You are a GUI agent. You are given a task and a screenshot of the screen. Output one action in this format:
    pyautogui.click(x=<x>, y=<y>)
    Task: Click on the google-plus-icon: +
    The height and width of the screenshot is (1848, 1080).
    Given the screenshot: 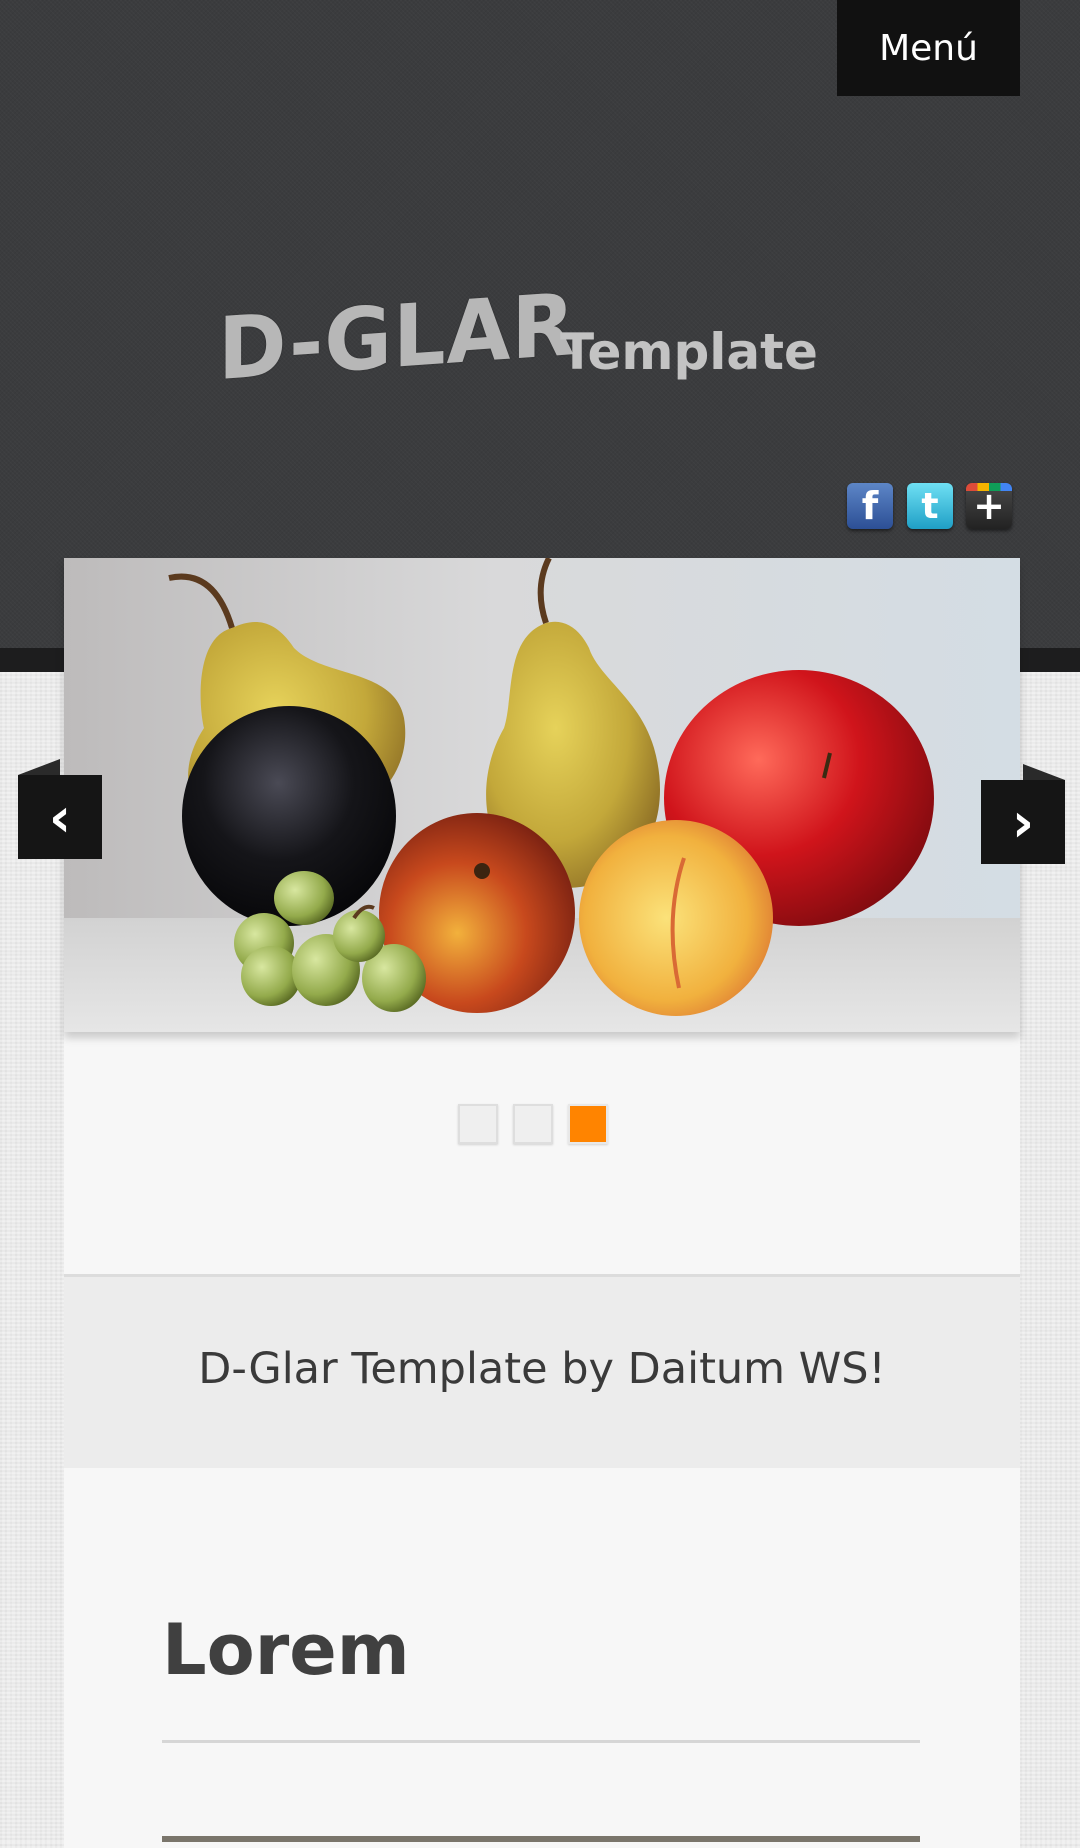 What is the action you would take?
    pyautogui.click(x=989, y=506)
    